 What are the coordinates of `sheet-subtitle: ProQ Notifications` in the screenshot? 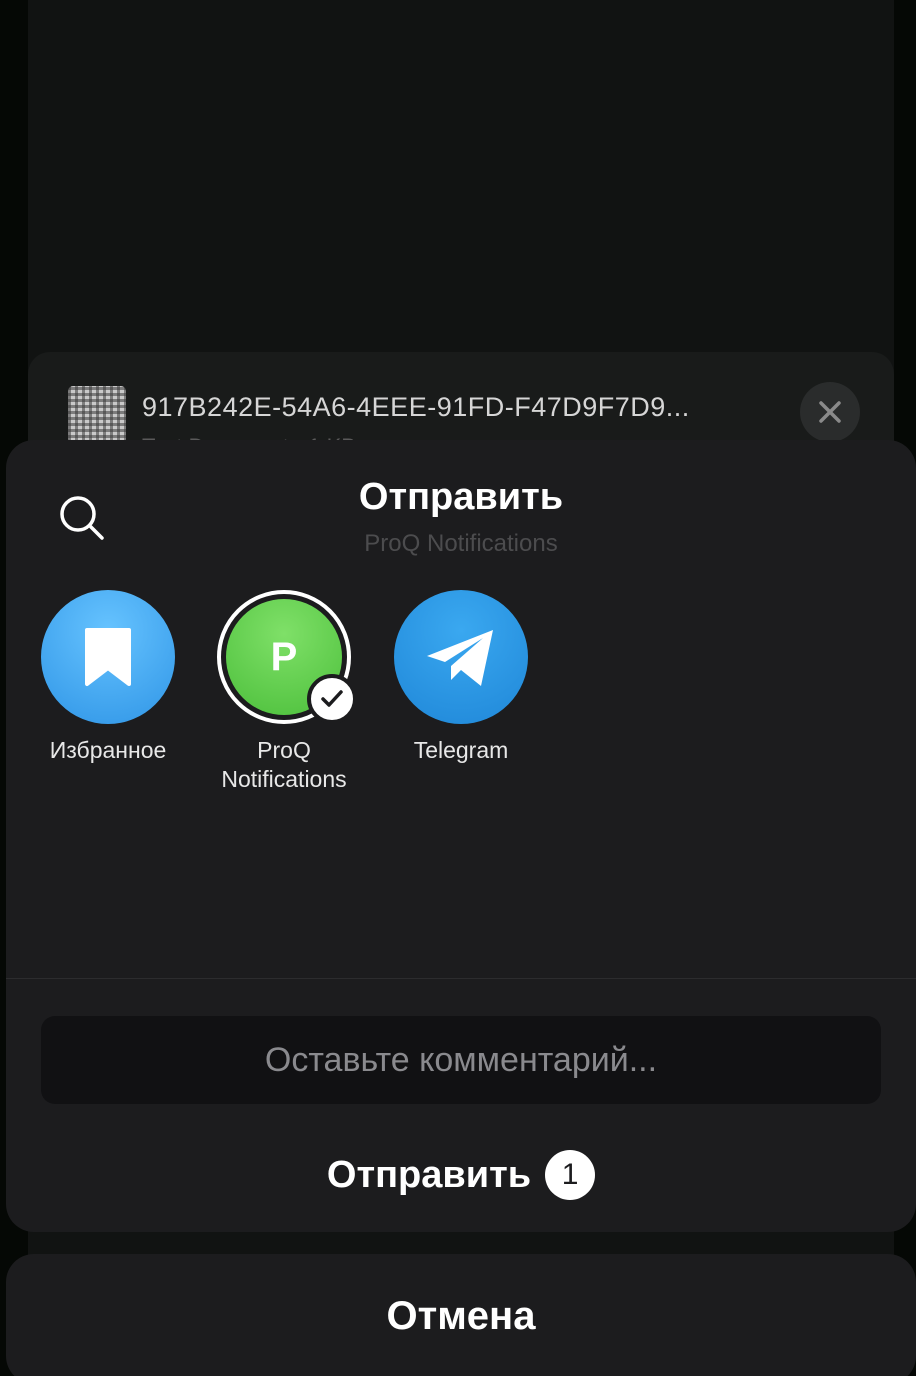 It's located at (461, 543).